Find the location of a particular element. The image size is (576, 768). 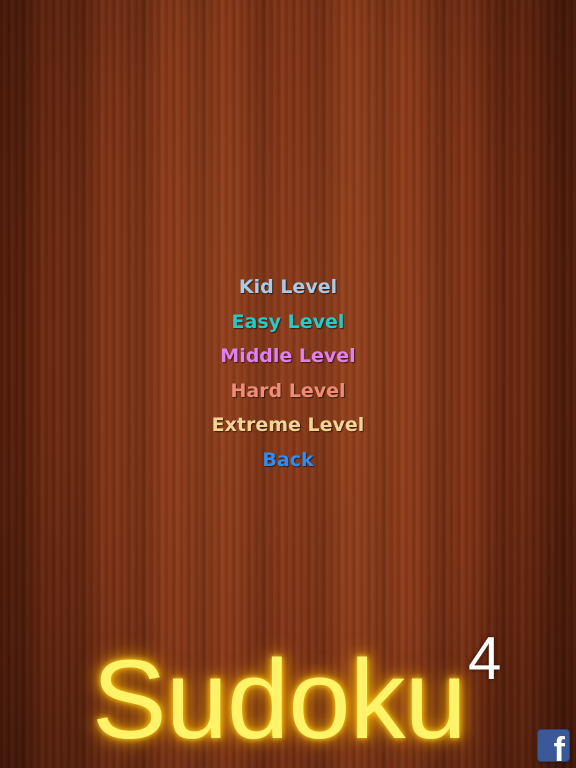

hard-level-button: Hard Level is located at coordinates (287, 393).